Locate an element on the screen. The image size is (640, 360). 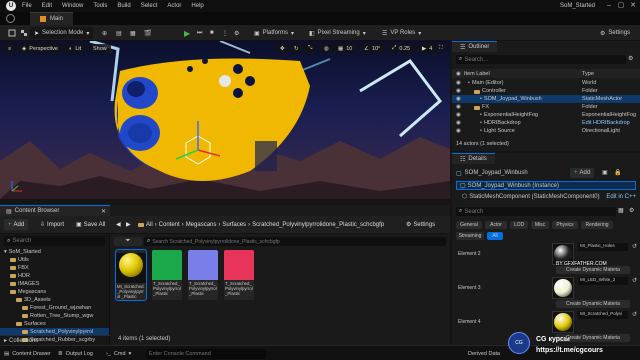
outliner-row: ◉ Controller Folder is located at coordinates (546, 91).